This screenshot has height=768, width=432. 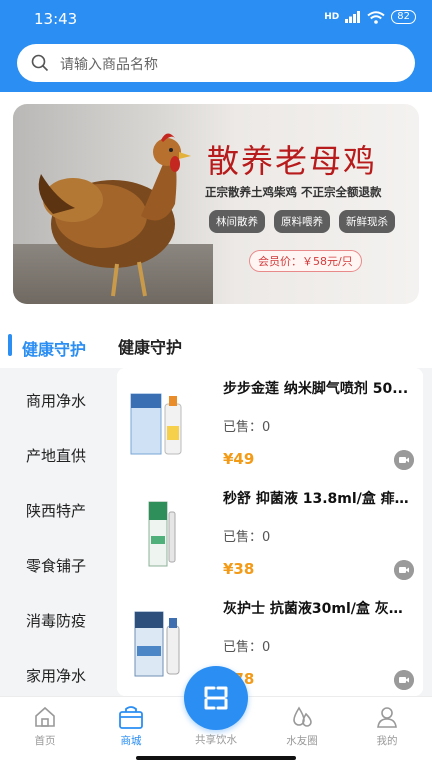 What do you see at coordinates (332, 16) in the screenshot?
I see `network-hd-icon: HD` at bounding box center [332, 16].